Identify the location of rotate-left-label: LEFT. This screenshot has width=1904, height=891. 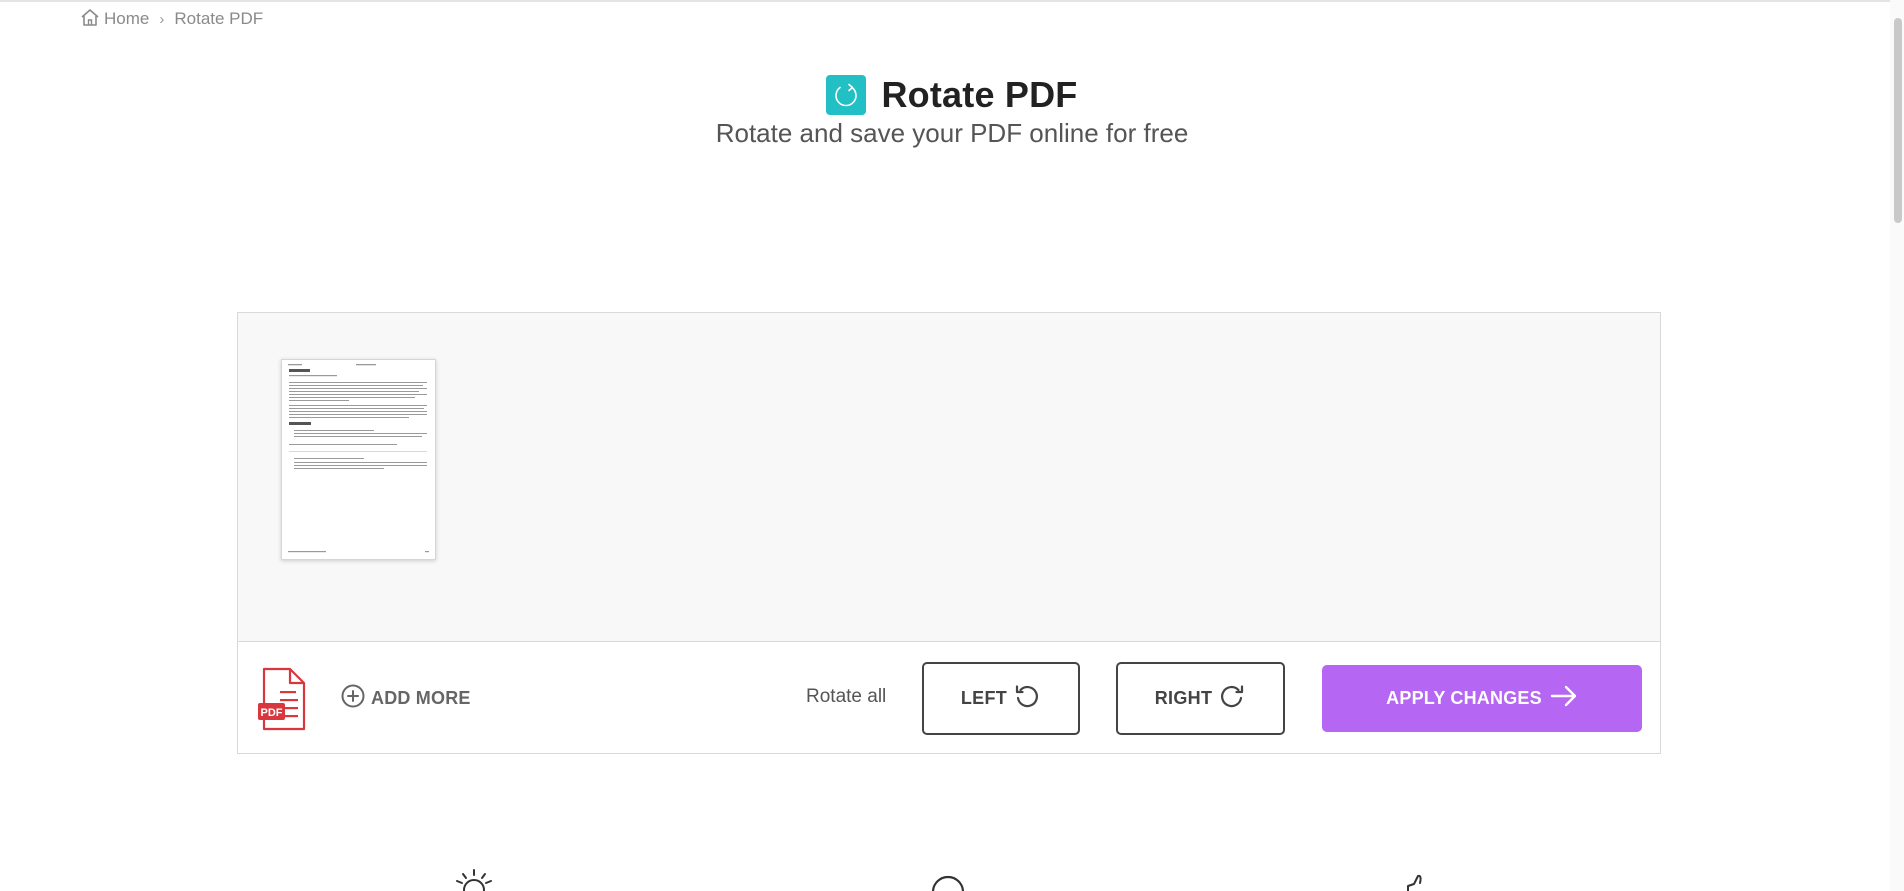
(984, 698).